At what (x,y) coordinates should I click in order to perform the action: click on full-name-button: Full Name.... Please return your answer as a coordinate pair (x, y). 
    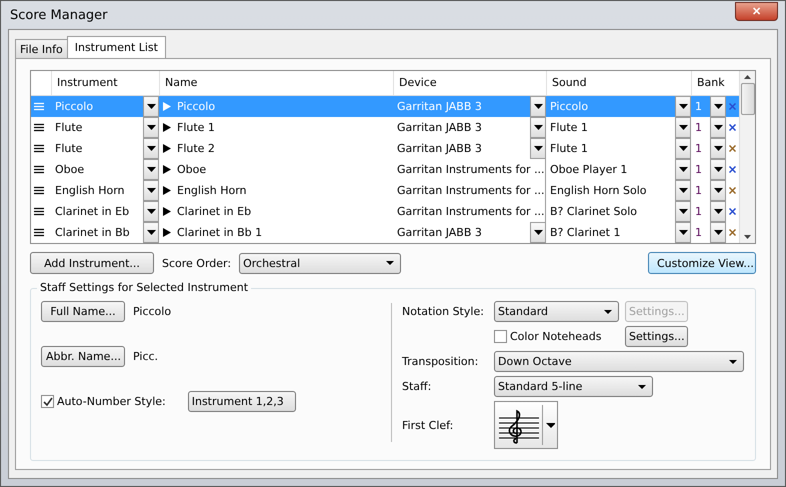
    Looking at the image, I should click on (83, 311).